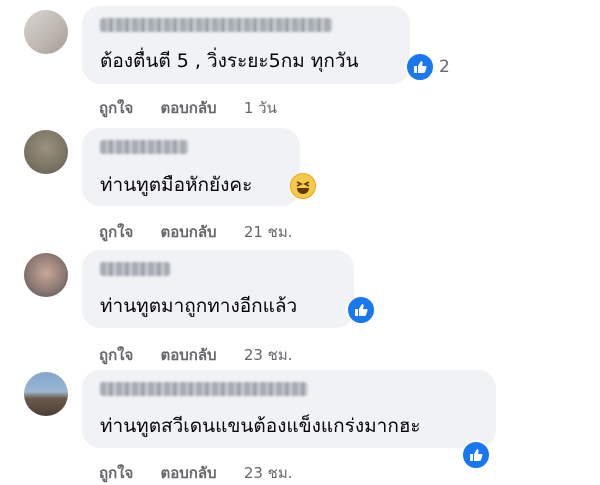 The height and width of the screenshot is (485, 600). What do you see at coordinates (444, 67) in the screenshot?
I see `reaction-count: 2` at bounding box center [444, 67].